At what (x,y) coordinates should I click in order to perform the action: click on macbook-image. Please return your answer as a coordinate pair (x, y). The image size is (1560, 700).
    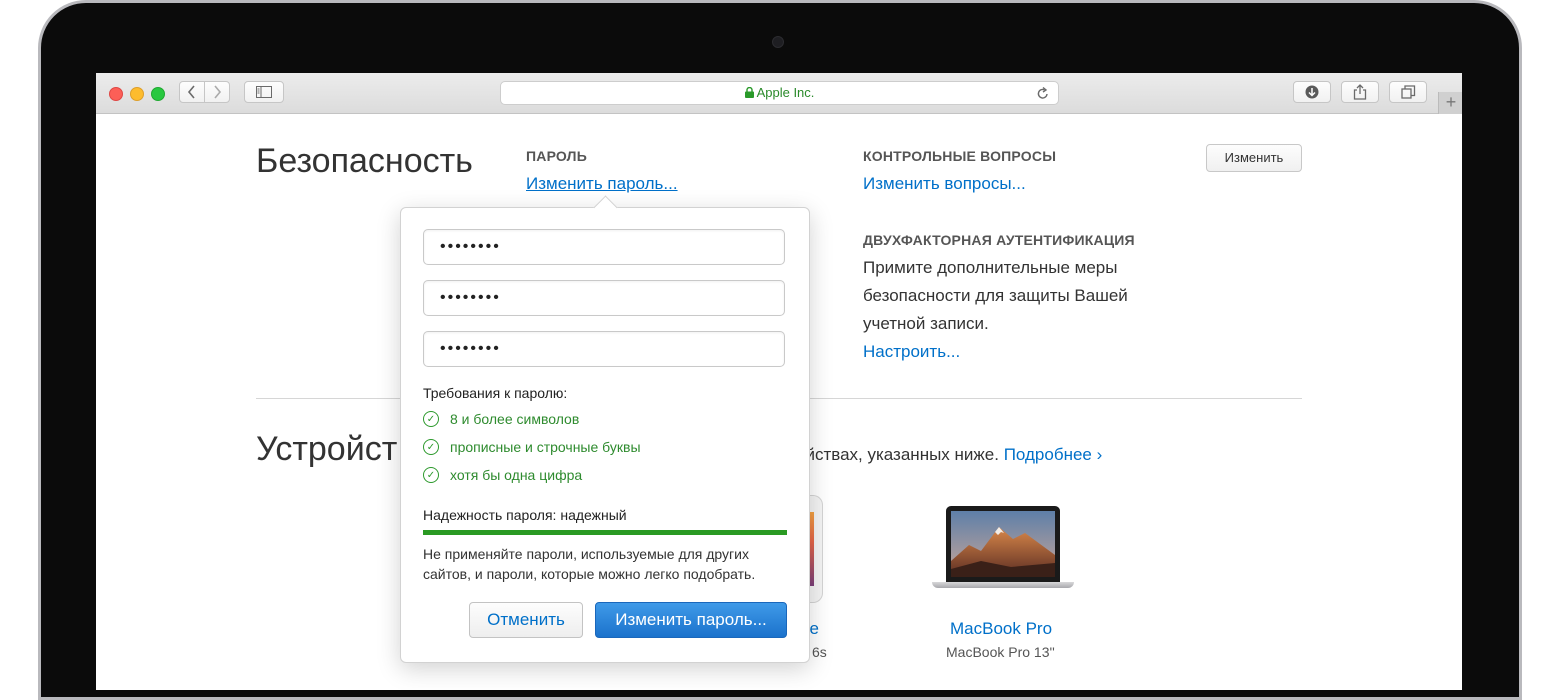
    Looking at the image, I should click on (1003, 549).